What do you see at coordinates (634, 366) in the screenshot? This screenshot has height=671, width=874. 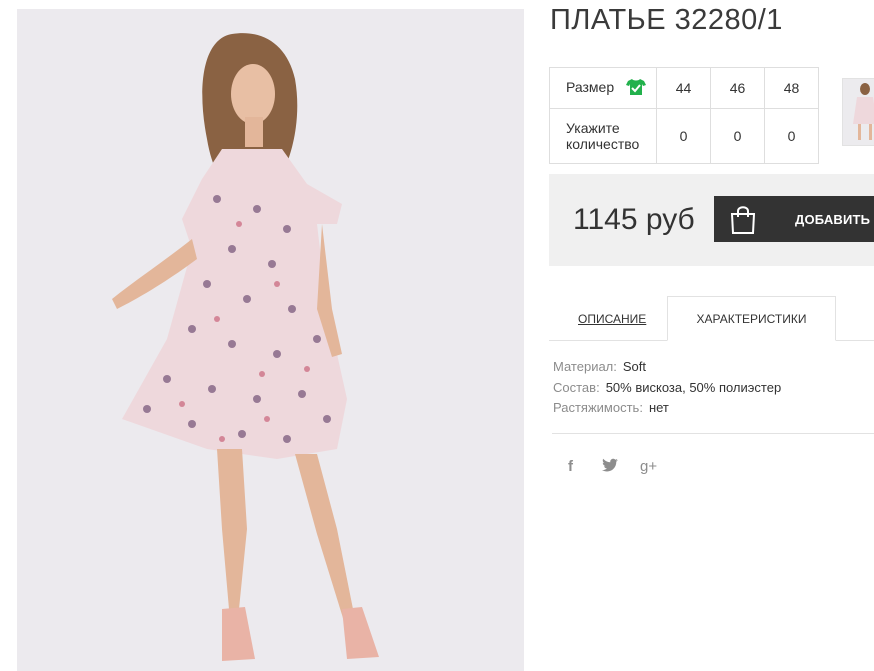 I see `spec-value: Soft` at bounding box center [634, 366].